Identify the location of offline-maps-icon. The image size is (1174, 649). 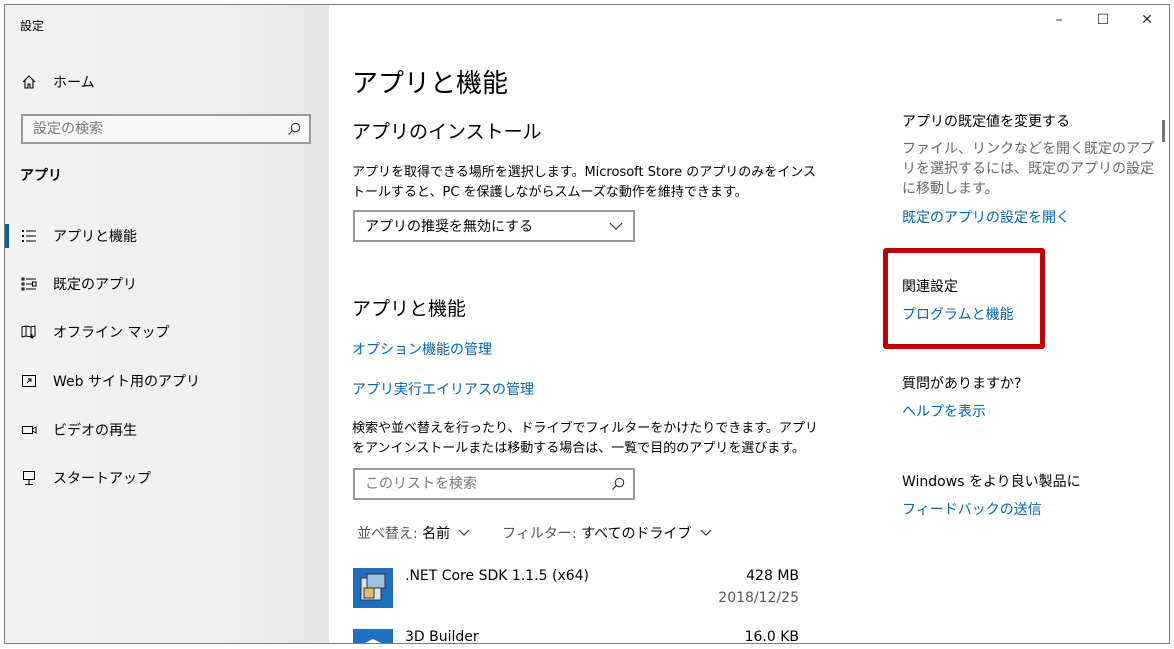
(29, 332).